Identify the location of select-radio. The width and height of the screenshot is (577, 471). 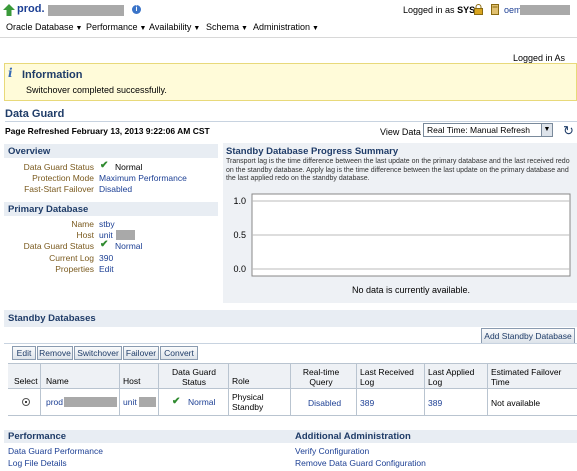
(26, 402).